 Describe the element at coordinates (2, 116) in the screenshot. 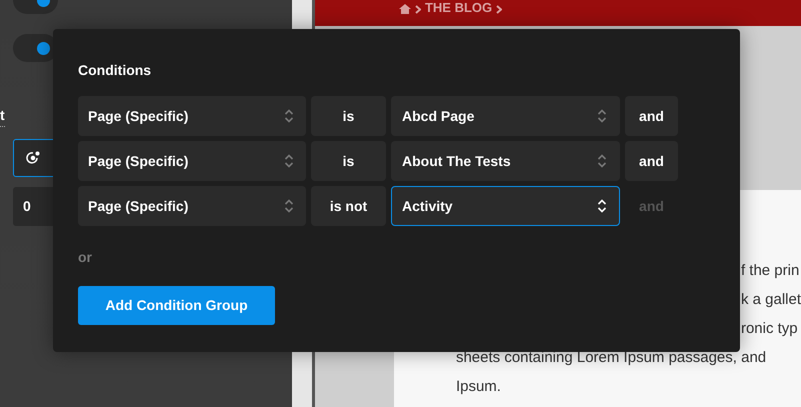

I see `field-label: t` at that location.